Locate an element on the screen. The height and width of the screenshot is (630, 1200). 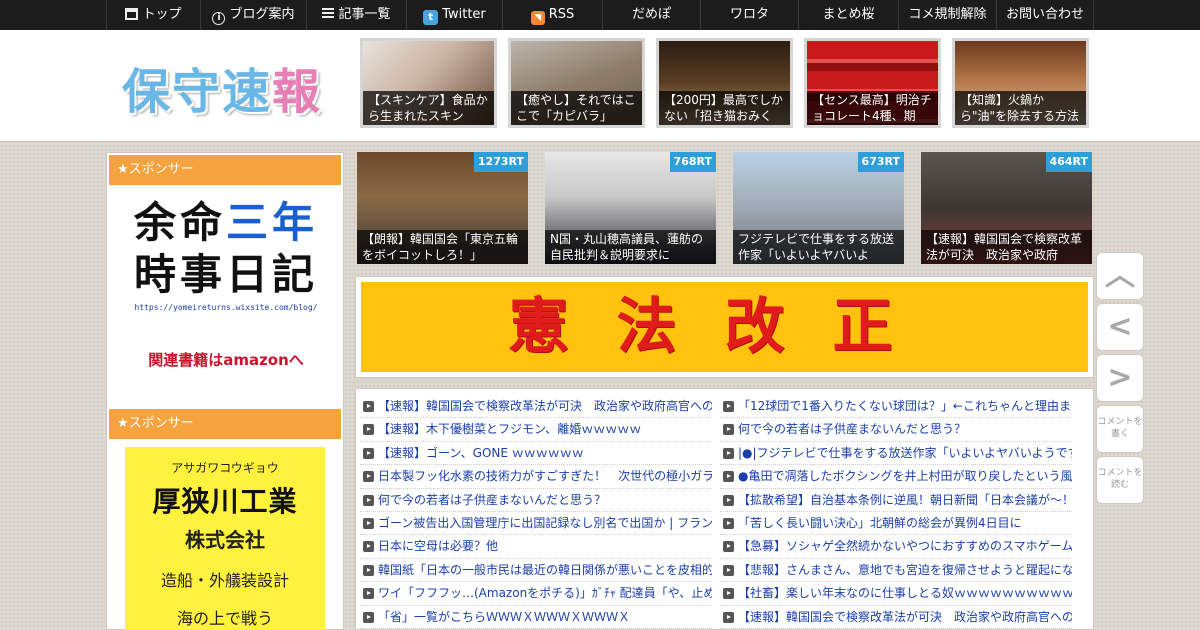
previous-button: < is located at coordinates (1120, 327).